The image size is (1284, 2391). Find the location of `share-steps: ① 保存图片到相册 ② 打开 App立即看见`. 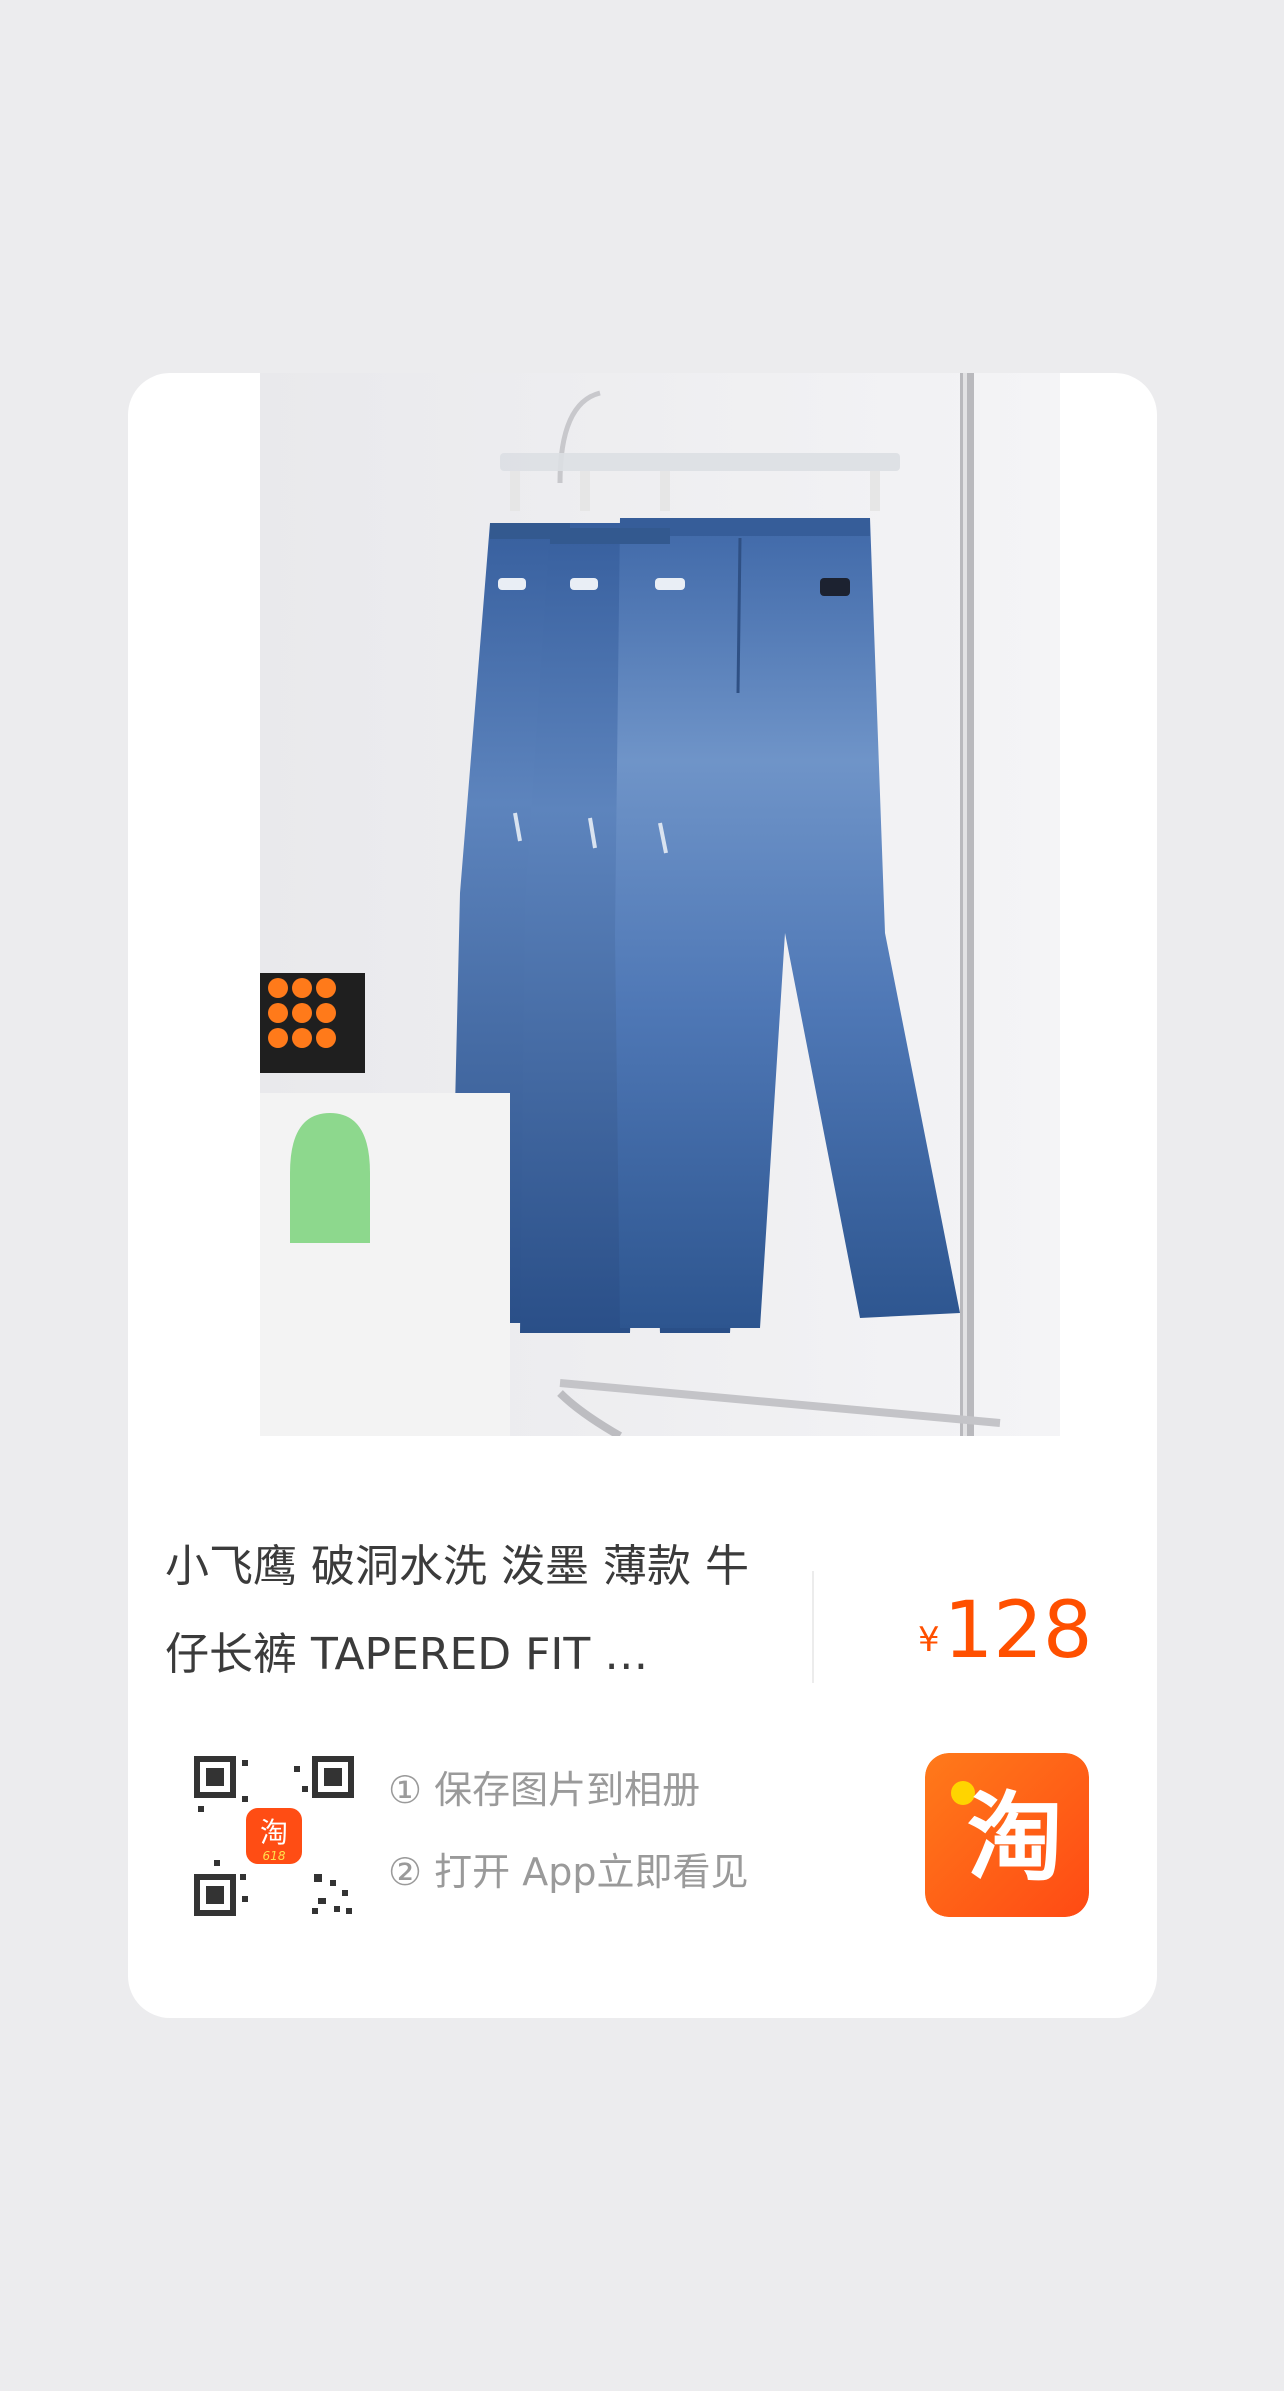

share-steps: ① 保存图片到相册 ② 打开 App立即看见 is located at coordinates (568, 1831).